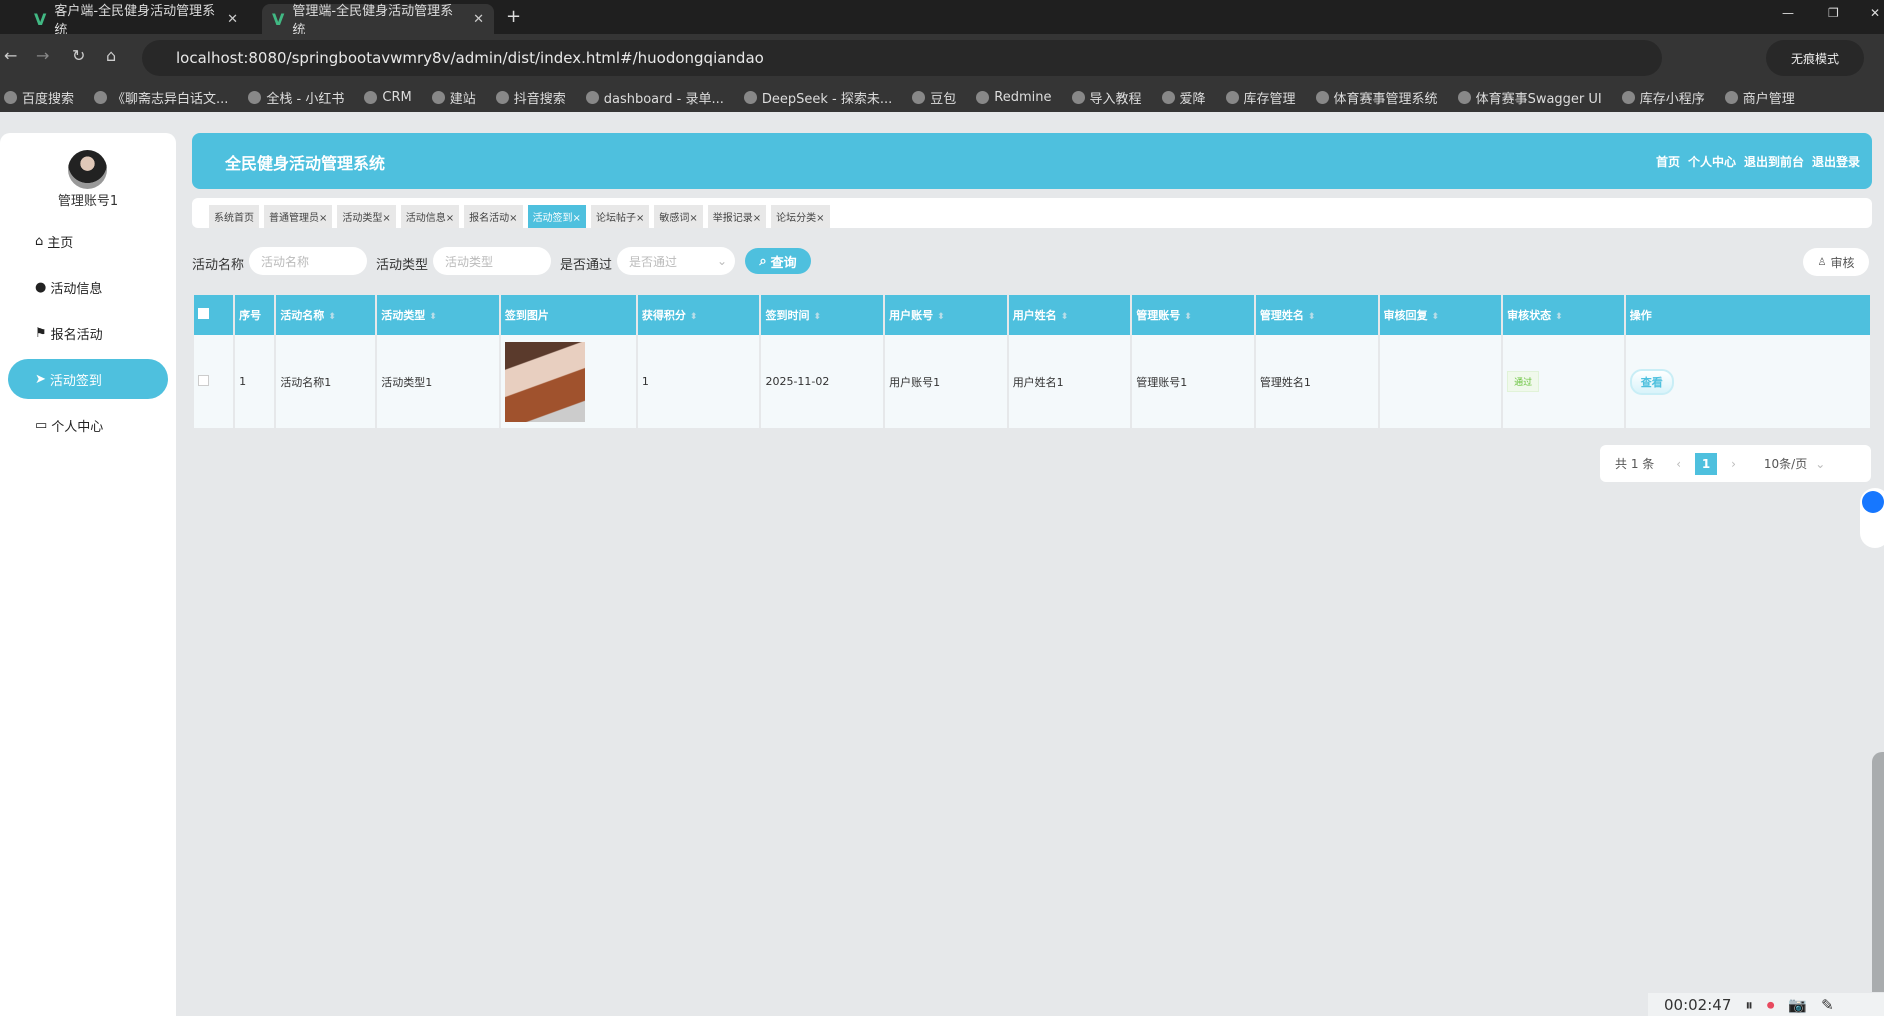  I want to click on bookmark-item: Redmine, so click(1014, 97).